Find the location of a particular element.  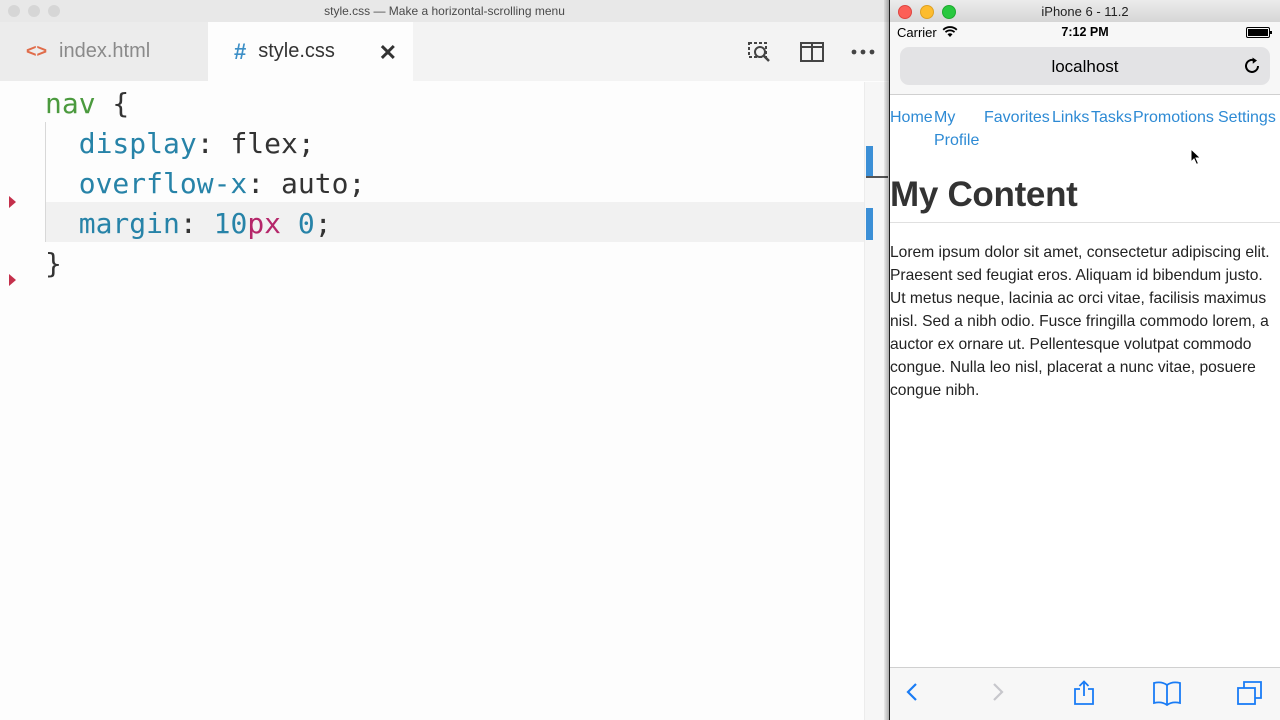

url-field: localhost is located at coordinates (1085, 66).